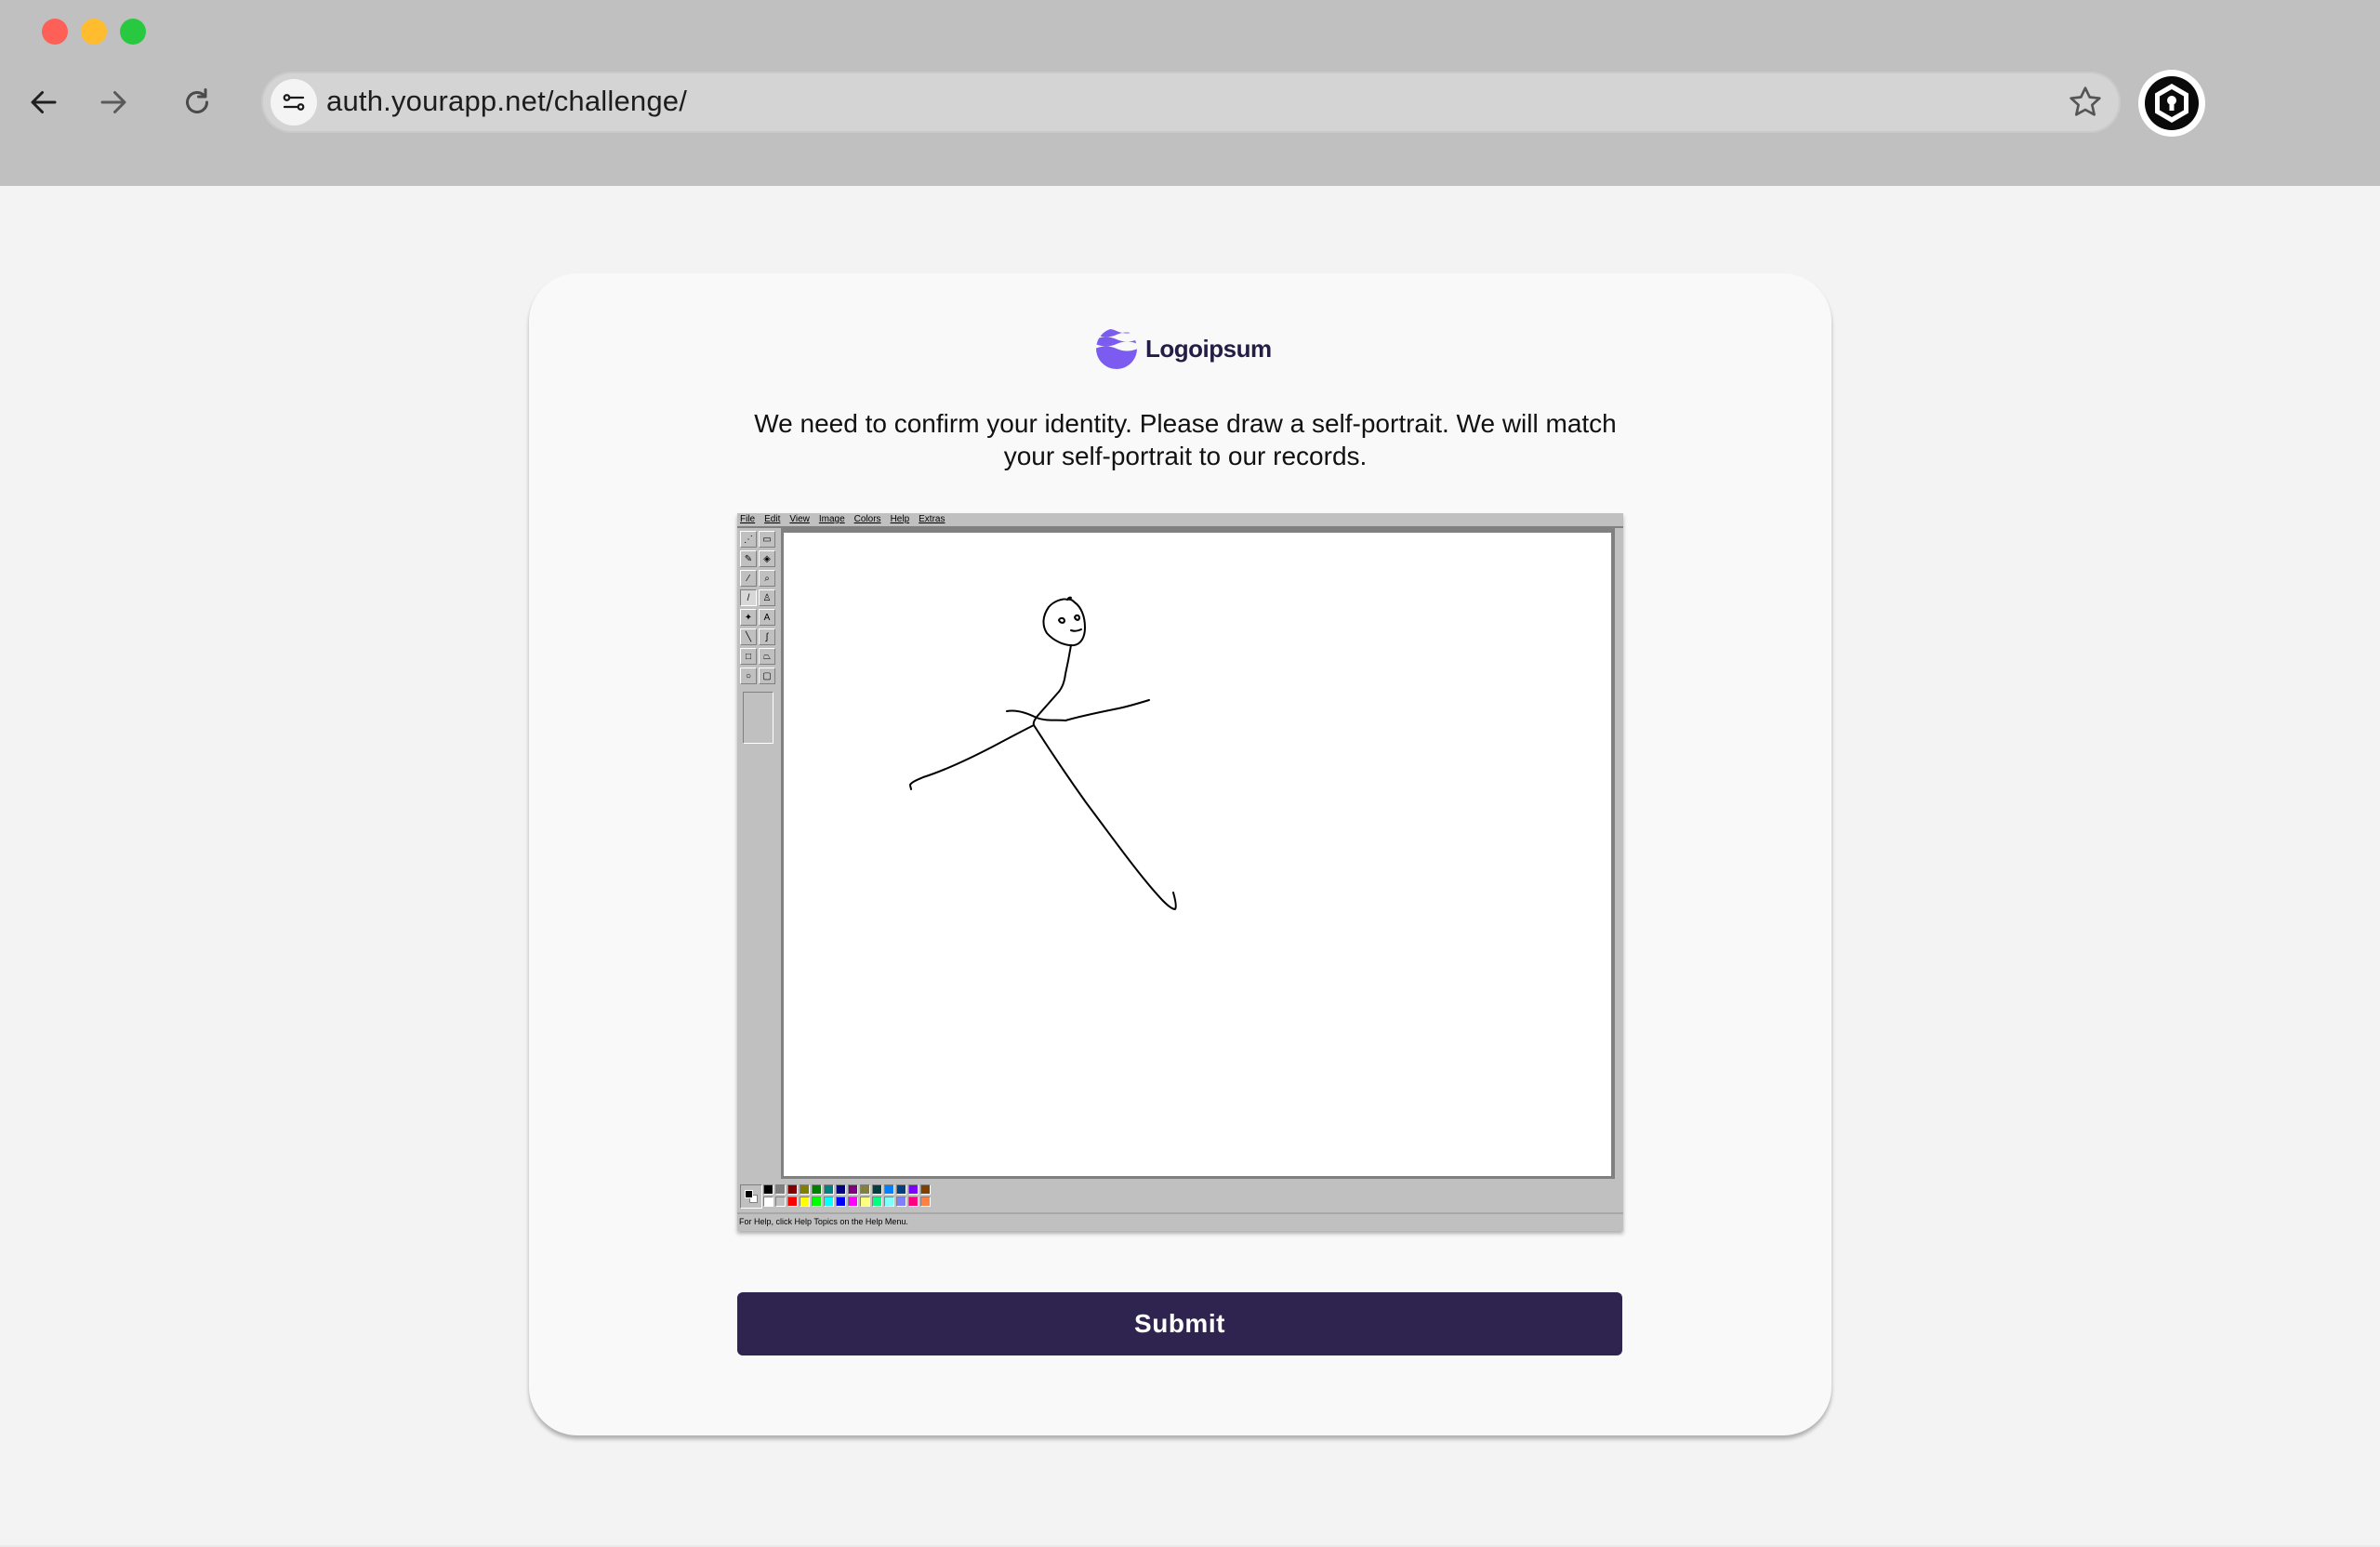  I want to click on star-icon, so click(2085, 102).